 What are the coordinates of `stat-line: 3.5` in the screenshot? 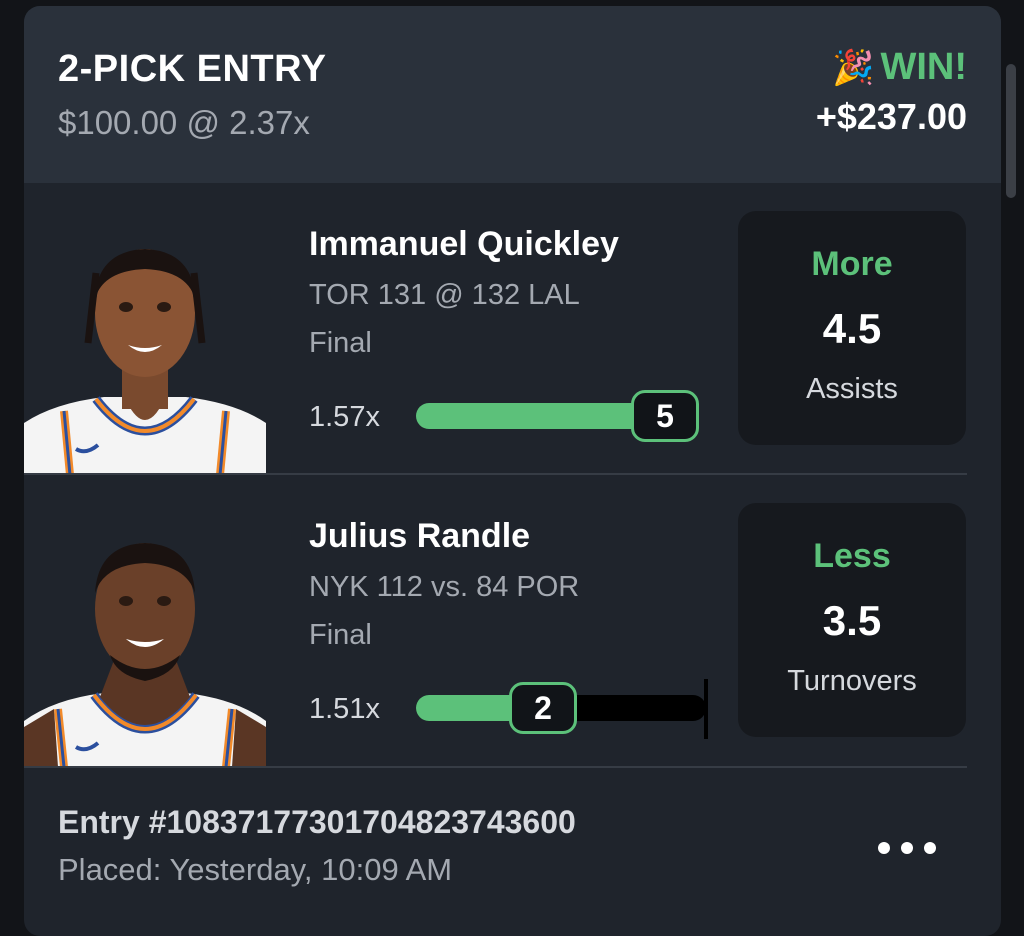 It's located at (852, 620).